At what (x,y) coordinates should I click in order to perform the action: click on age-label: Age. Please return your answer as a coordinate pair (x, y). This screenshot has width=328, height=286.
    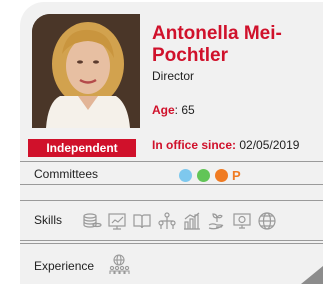
    Looking at the image, I should click on (163, 110).